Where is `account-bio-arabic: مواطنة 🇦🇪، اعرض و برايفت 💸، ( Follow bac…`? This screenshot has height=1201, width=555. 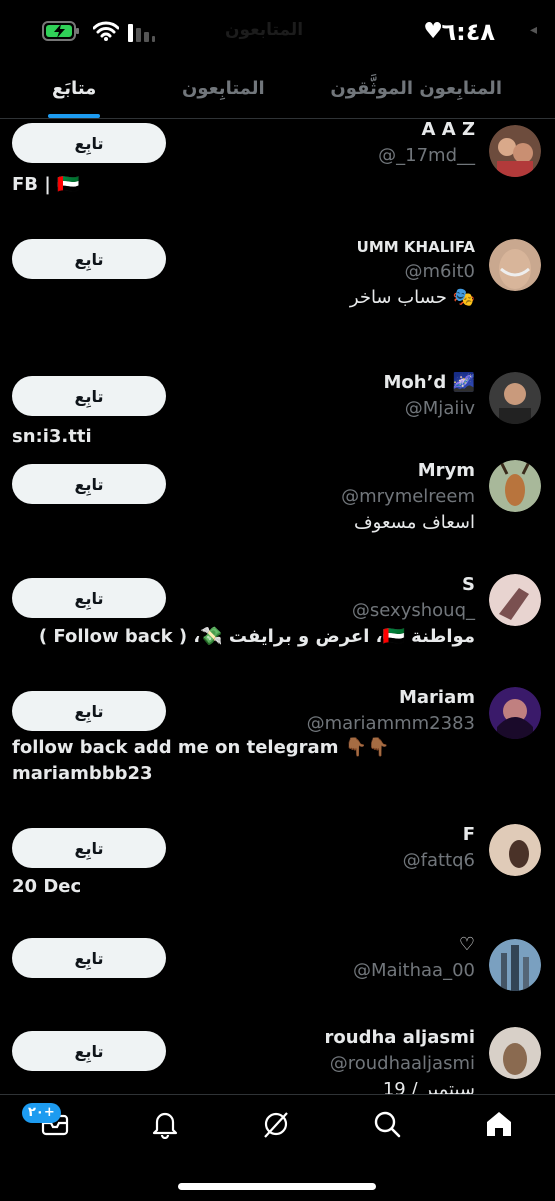 account-bio-arabic: مواطنة 🇦🇪، اعرض و برايفت 💸، ( Follow bac… is located at coordinates (256, 636).